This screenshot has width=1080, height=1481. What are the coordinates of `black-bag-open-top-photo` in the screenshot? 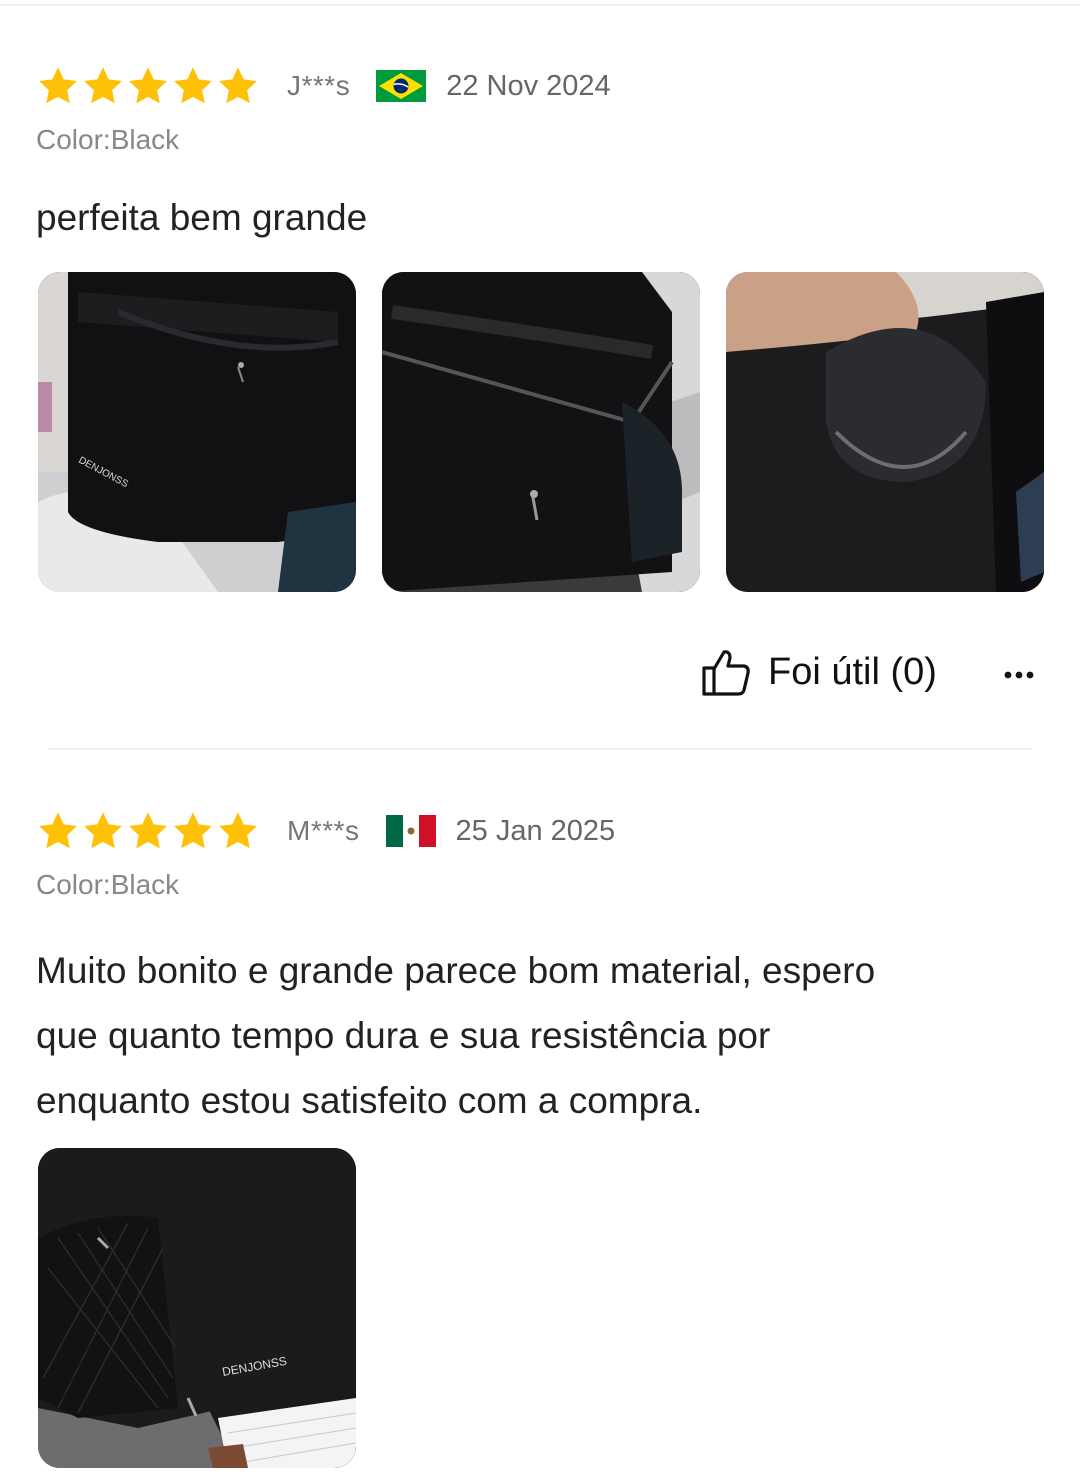 It's located at (541, 432).